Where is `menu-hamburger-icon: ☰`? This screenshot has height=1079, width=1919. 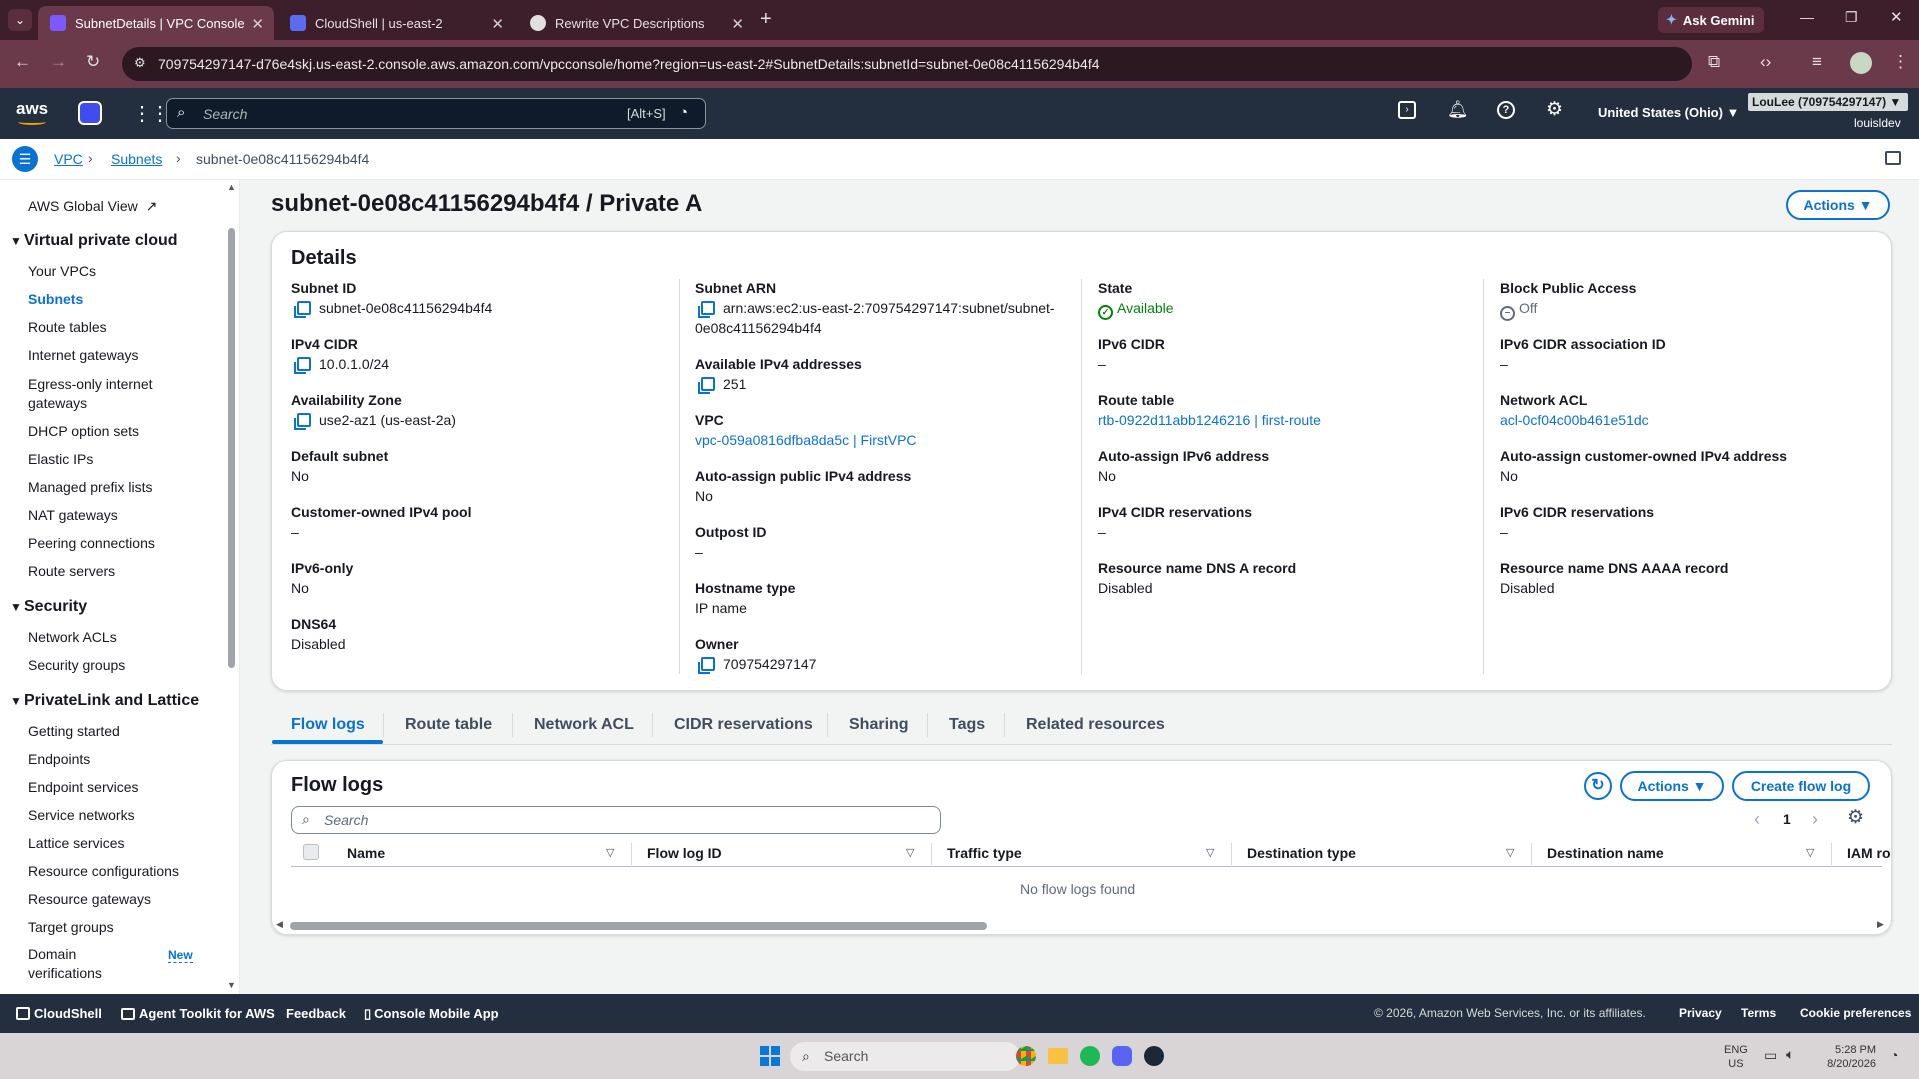
menu-hamburger-icon: ☰ is located at coordinates (25, 159).